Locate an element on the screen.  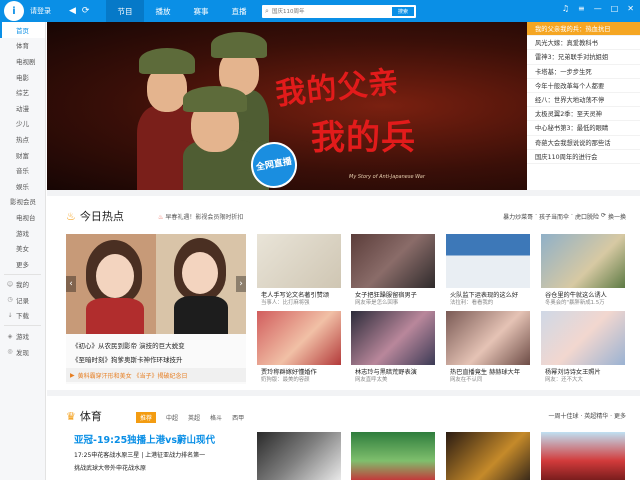
banner-list-item: 雷神3：兄弟联手对抗姐姐 is located at coordinates (583, 57).